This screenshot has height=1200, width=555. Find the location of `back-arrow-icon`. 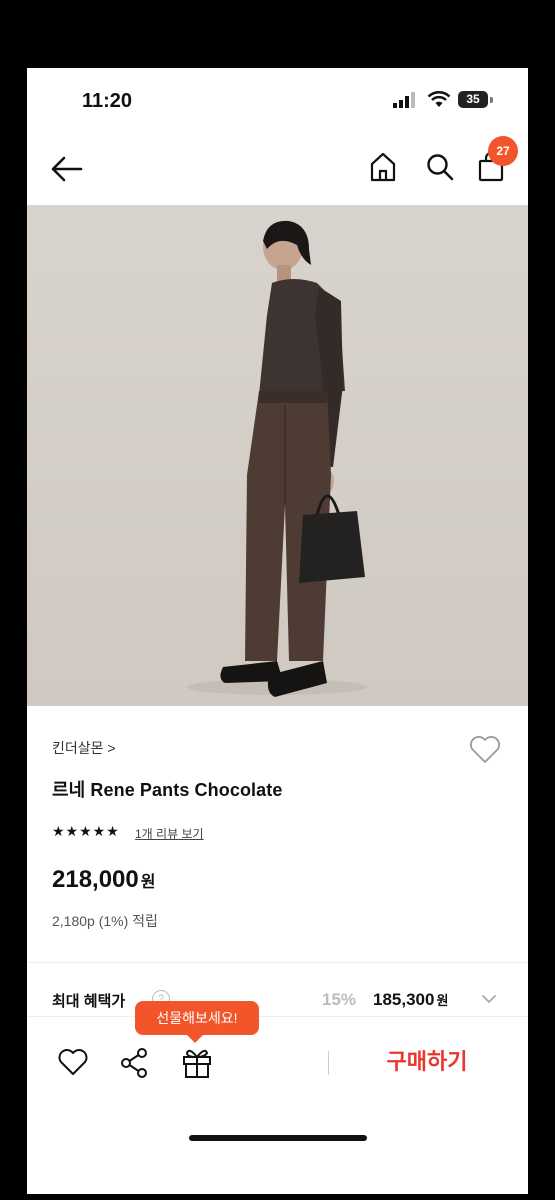

back-arrow-icon is located at coordinates (66, 169).